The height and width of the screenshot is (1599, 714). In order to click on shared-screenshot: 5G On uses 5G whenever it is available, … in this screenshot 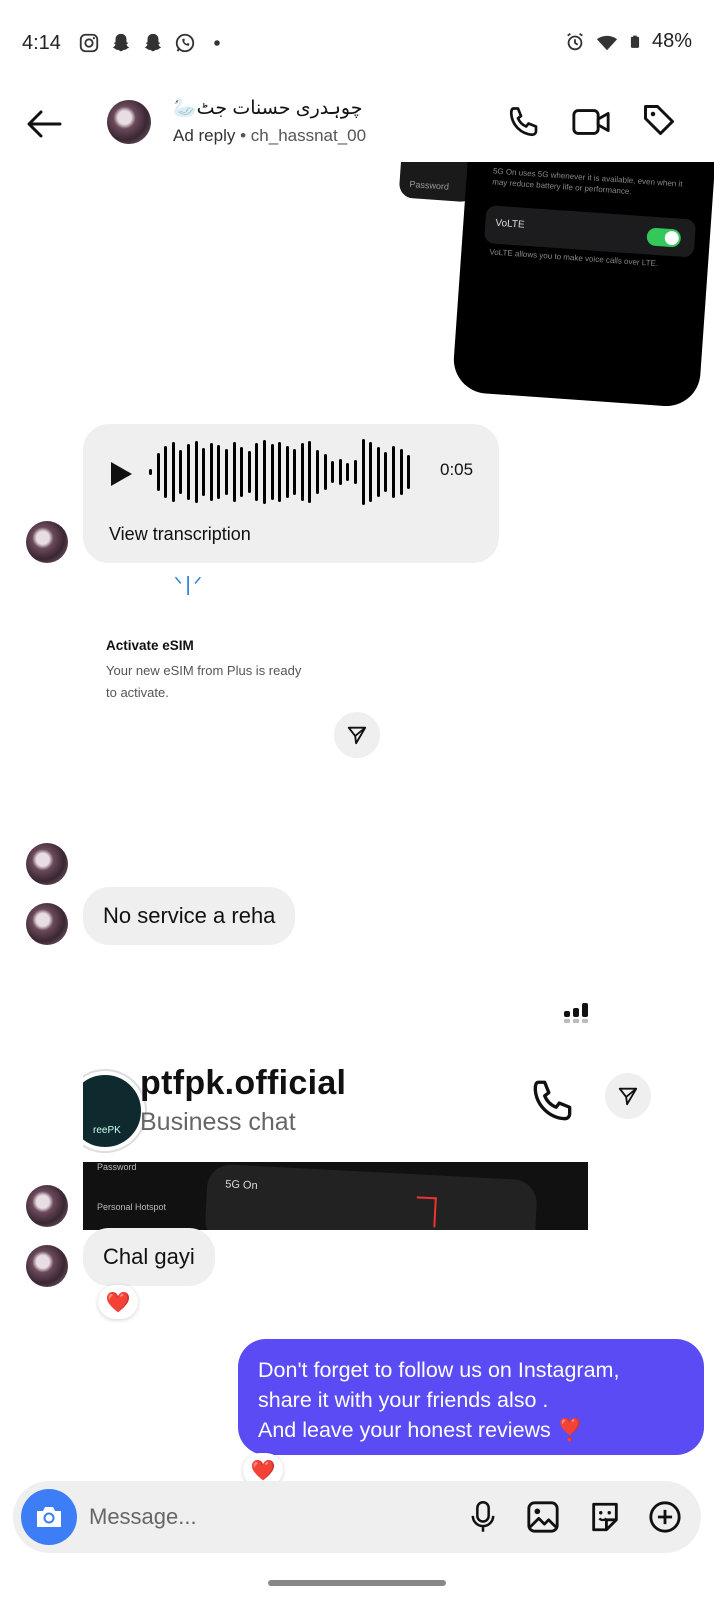, I will do `click(582, 275)`.